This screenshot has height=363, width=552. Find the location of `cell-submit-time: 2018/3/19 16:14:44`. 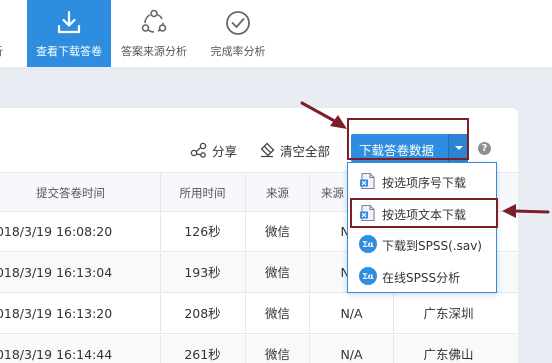

cell-submit-time: 2018/3/19 16:14:44 is located at coordinates (56, 354).